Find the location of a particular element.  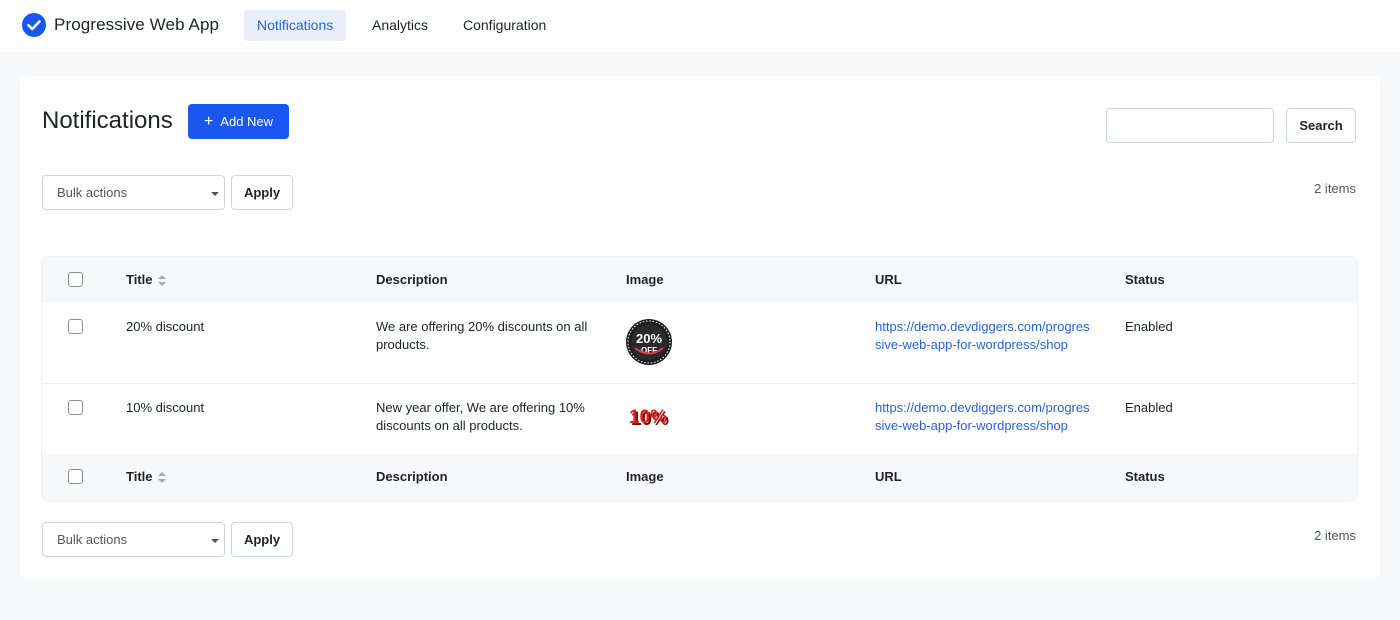

column-header-description: Description is located at coordinates (412, 279).